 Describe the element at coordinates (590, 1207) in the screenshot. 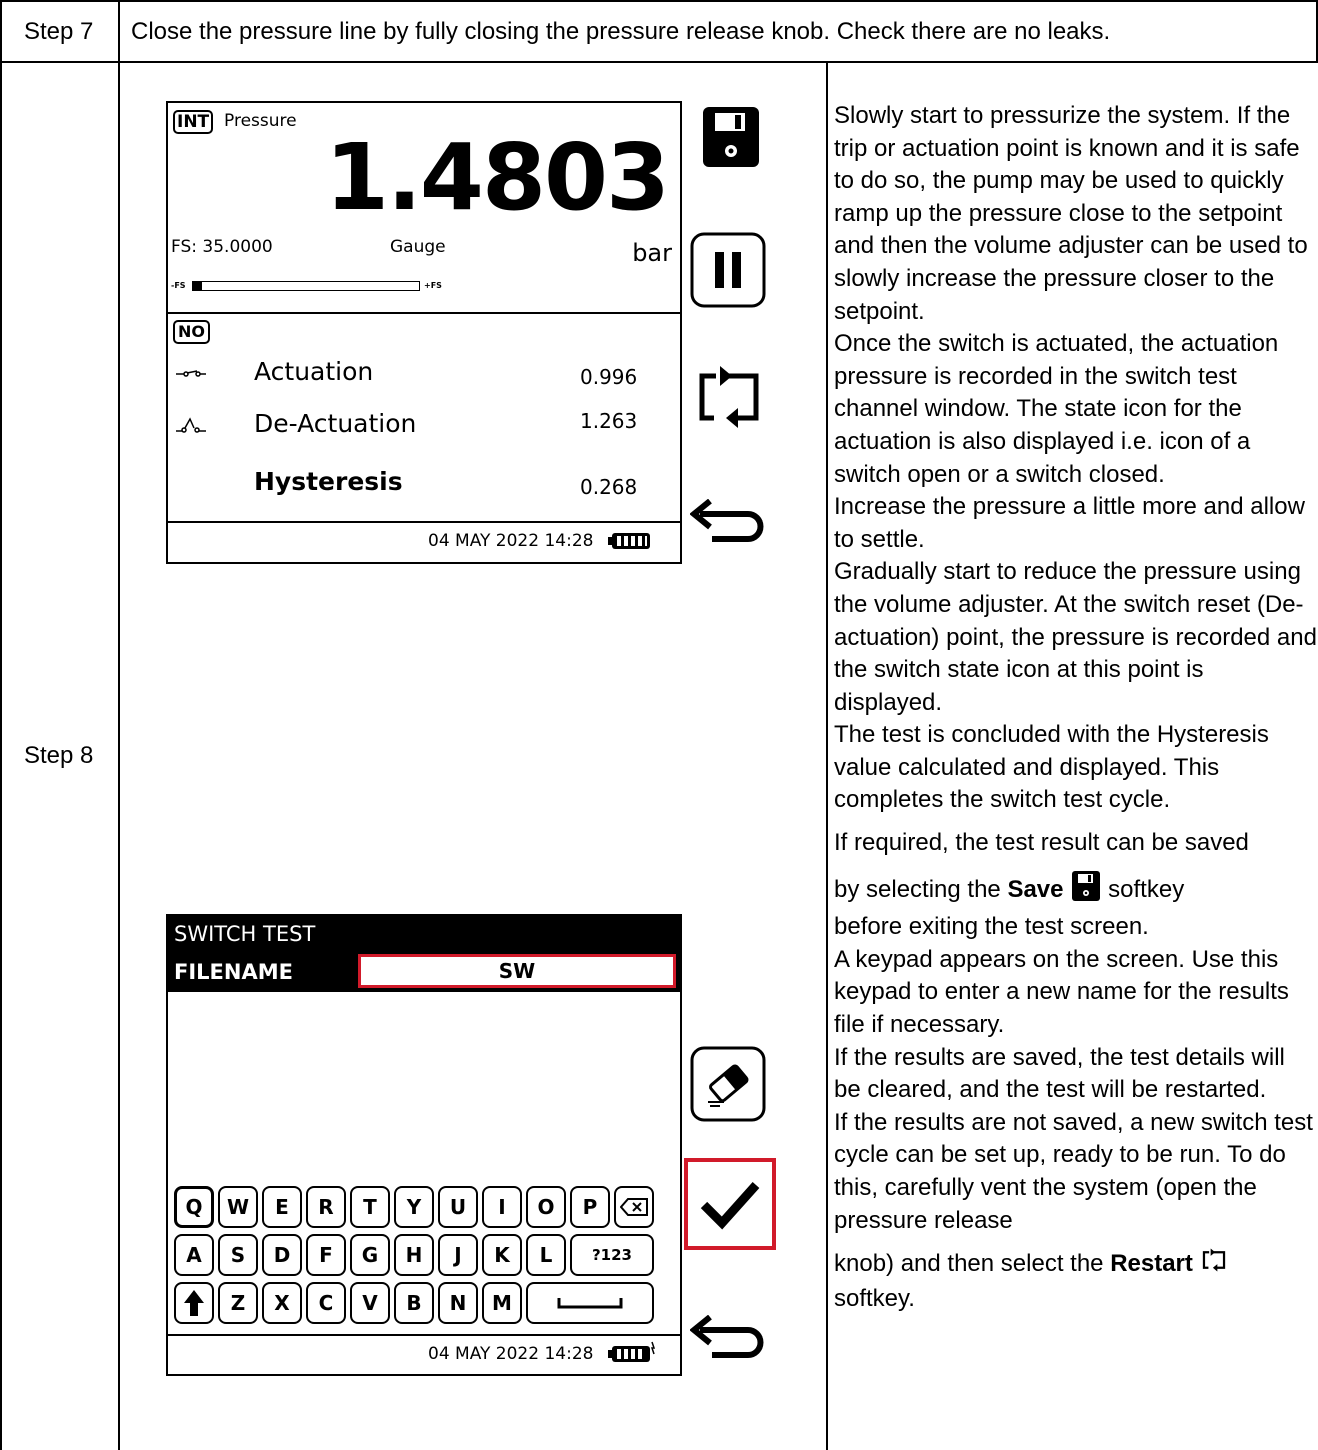

I see `key-p: P` at that location.